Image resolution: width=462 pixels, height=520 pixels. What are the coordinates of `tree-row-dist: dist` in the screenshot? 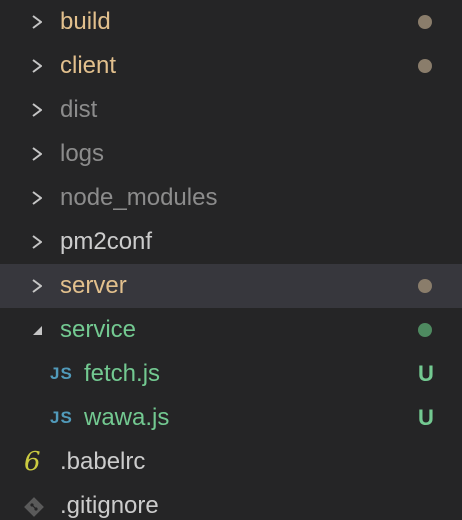 It's located at (231, 110).